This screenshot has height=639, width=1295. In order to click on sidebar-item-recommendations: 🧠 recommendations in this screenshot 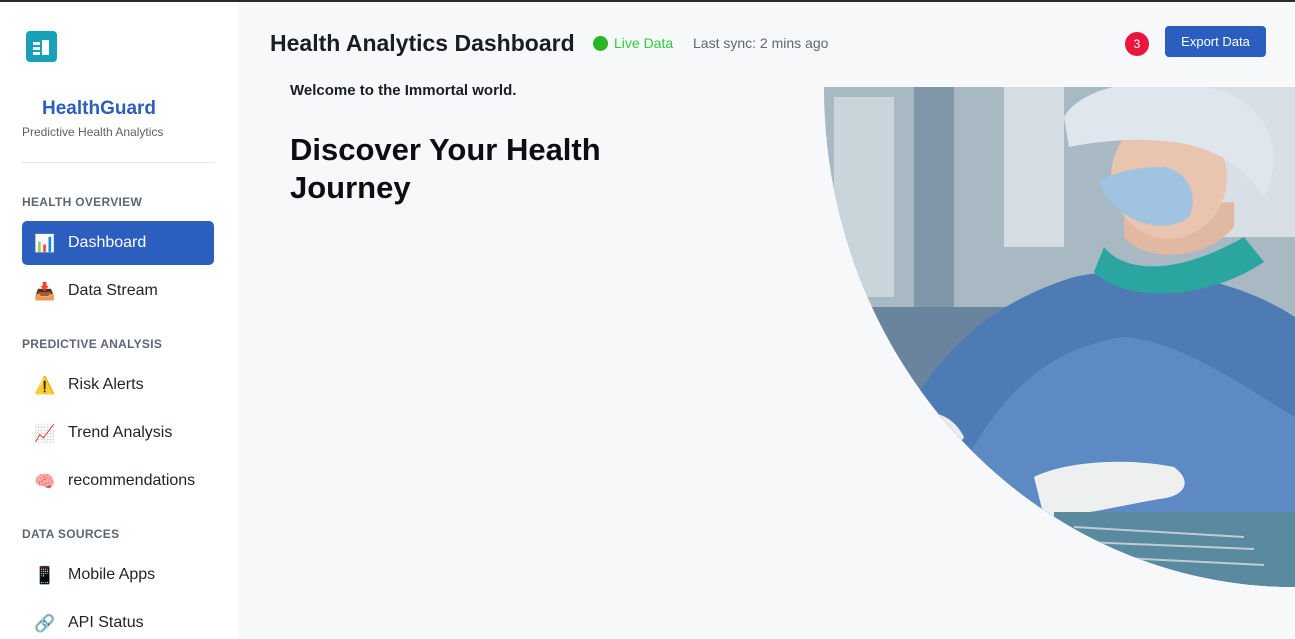, I will do `click(118, 481)`.